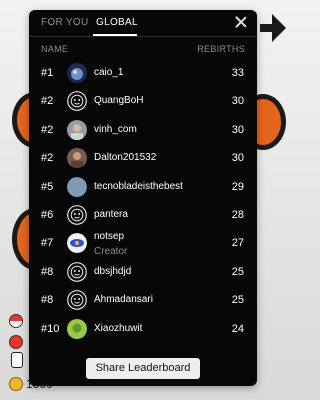 The image size is (320, 400). What do you see at coordinates (143, 368) in the screenshot?
I see `share-leaderboard-button: Share Leaderboard` at bounding box center [143, 368].